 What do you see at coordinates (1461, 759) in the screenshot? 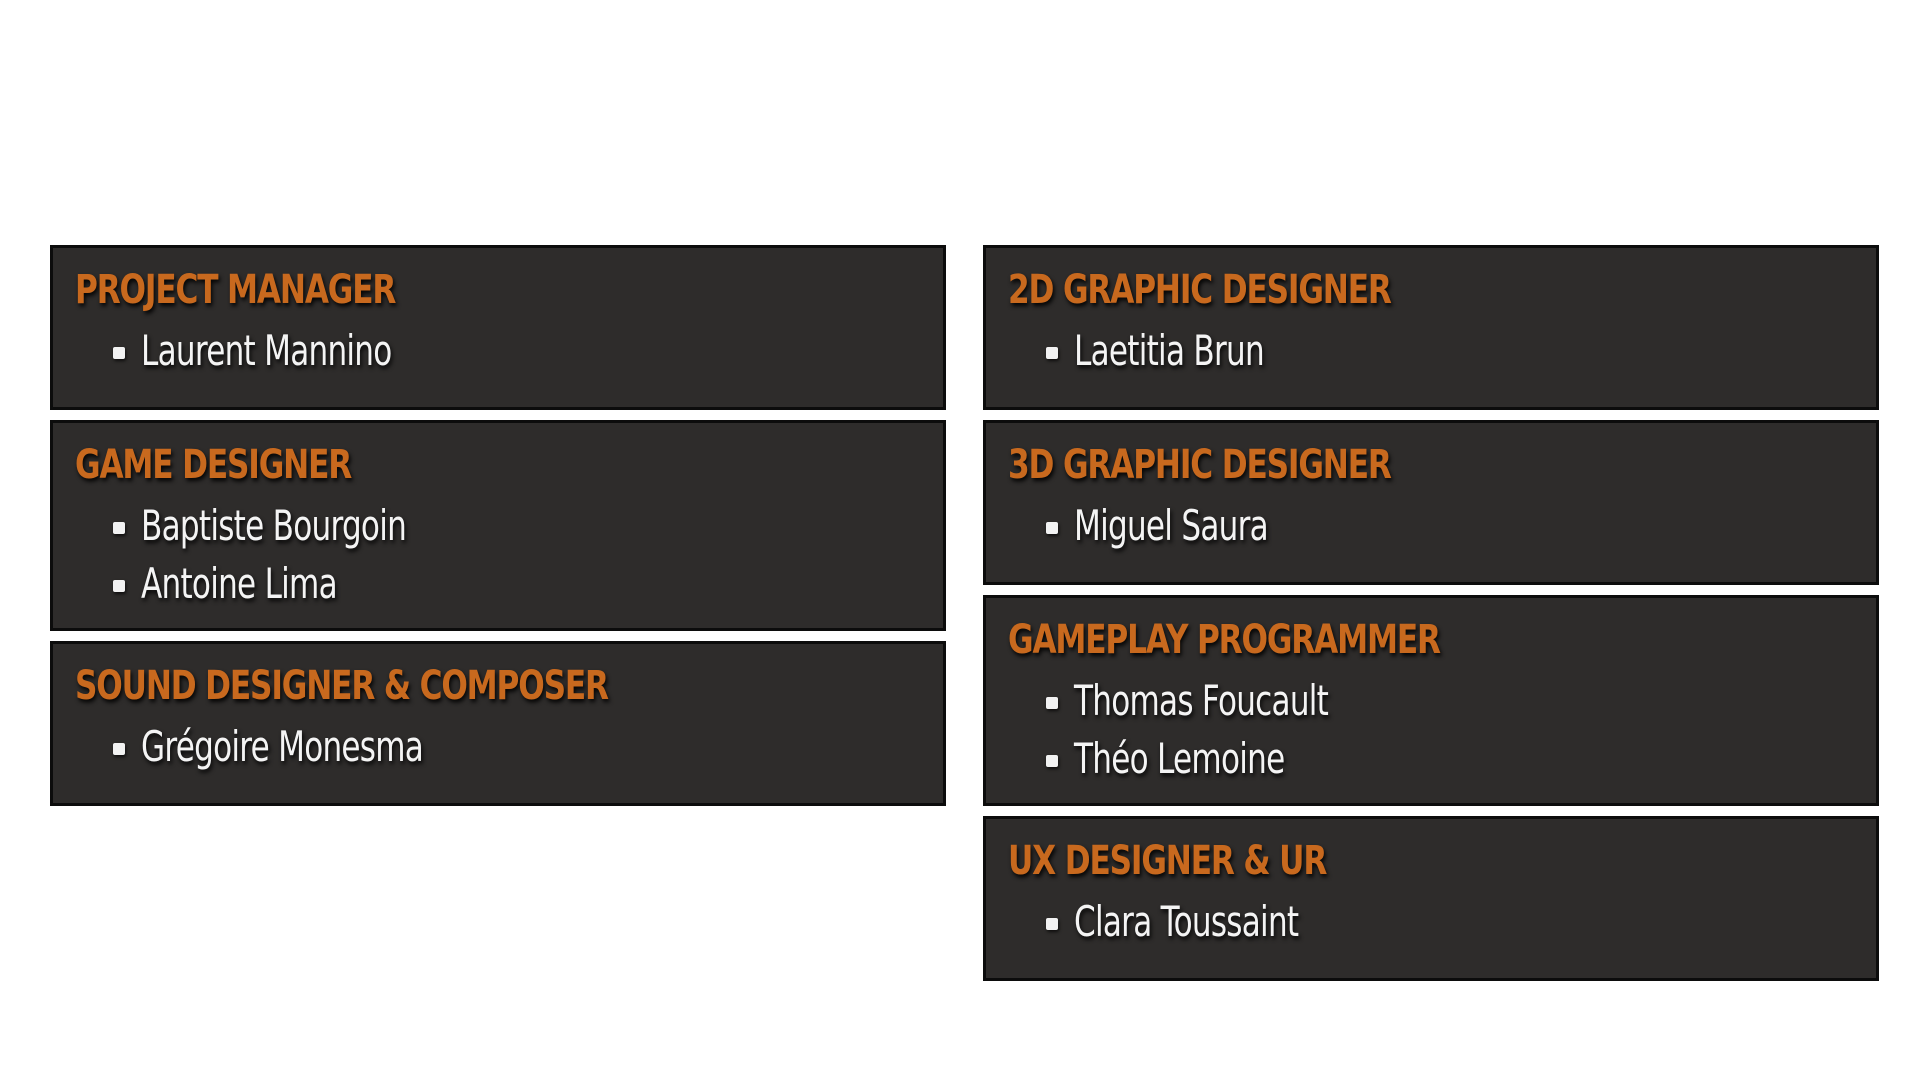
I see `member-item: Théo Lemoine` at bounding box center [1461, 759].